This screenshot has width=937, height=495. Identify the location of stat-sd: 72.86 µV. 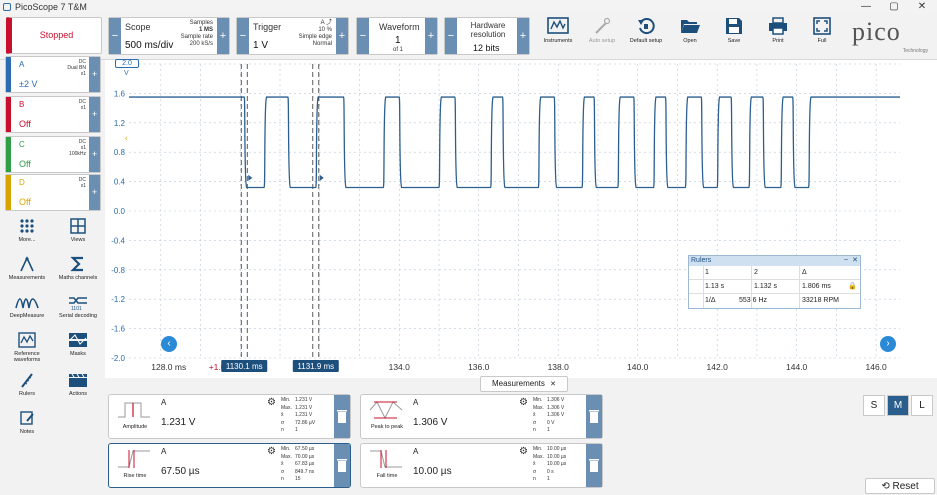
(305, 422).